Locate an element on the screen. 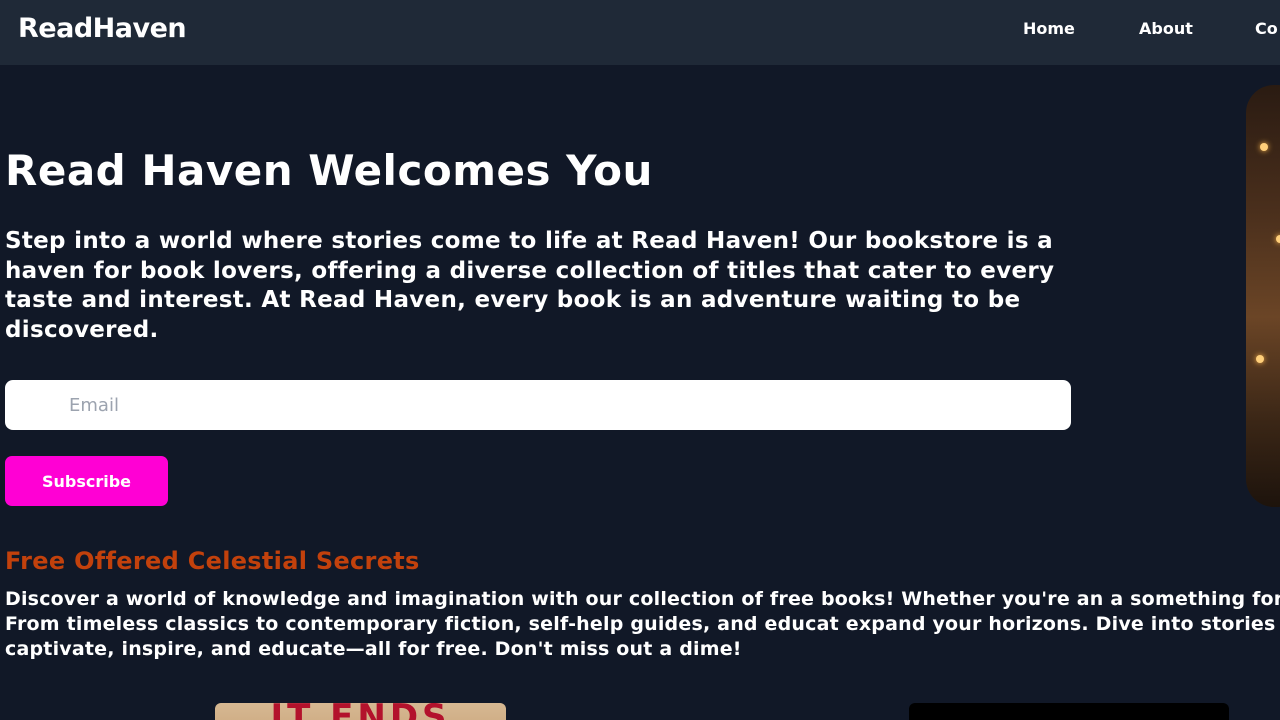  book-cover-title: IT ENDS is located at coordinates (360, 711).